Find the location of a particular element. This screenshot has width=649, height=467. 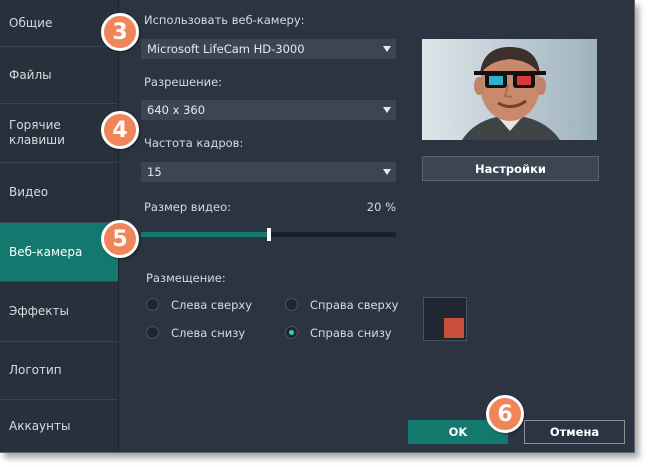

webcam-device-select: Microsoft LifeCam HD-3000 is located at coordinates (268, 49).